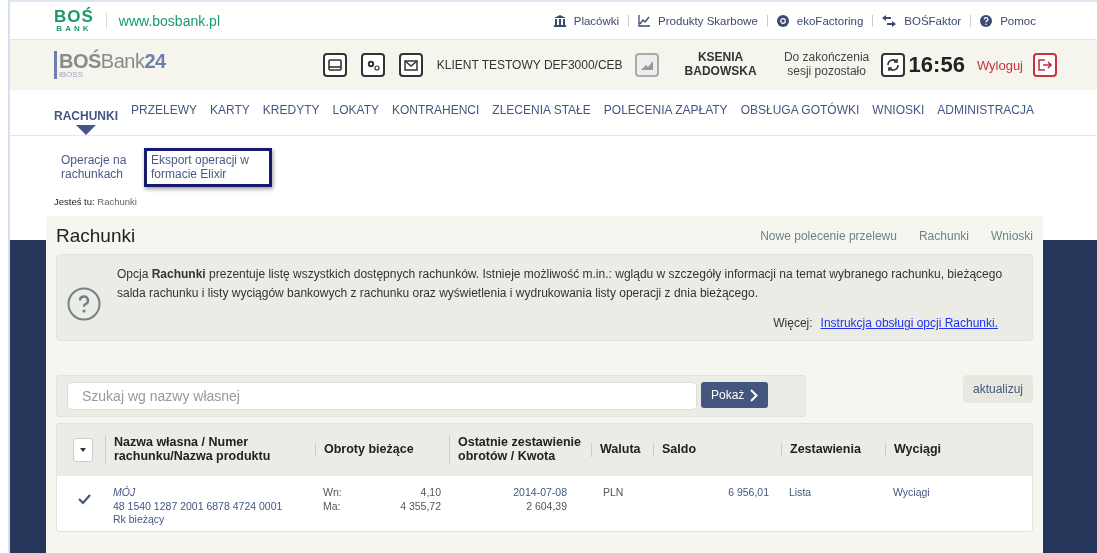 The width and height of the screenshot is (1097, 553). Describe the element at coordinates (162, 20) in the screenshot. I see `site-link: www.bosbank.pl` at that location.